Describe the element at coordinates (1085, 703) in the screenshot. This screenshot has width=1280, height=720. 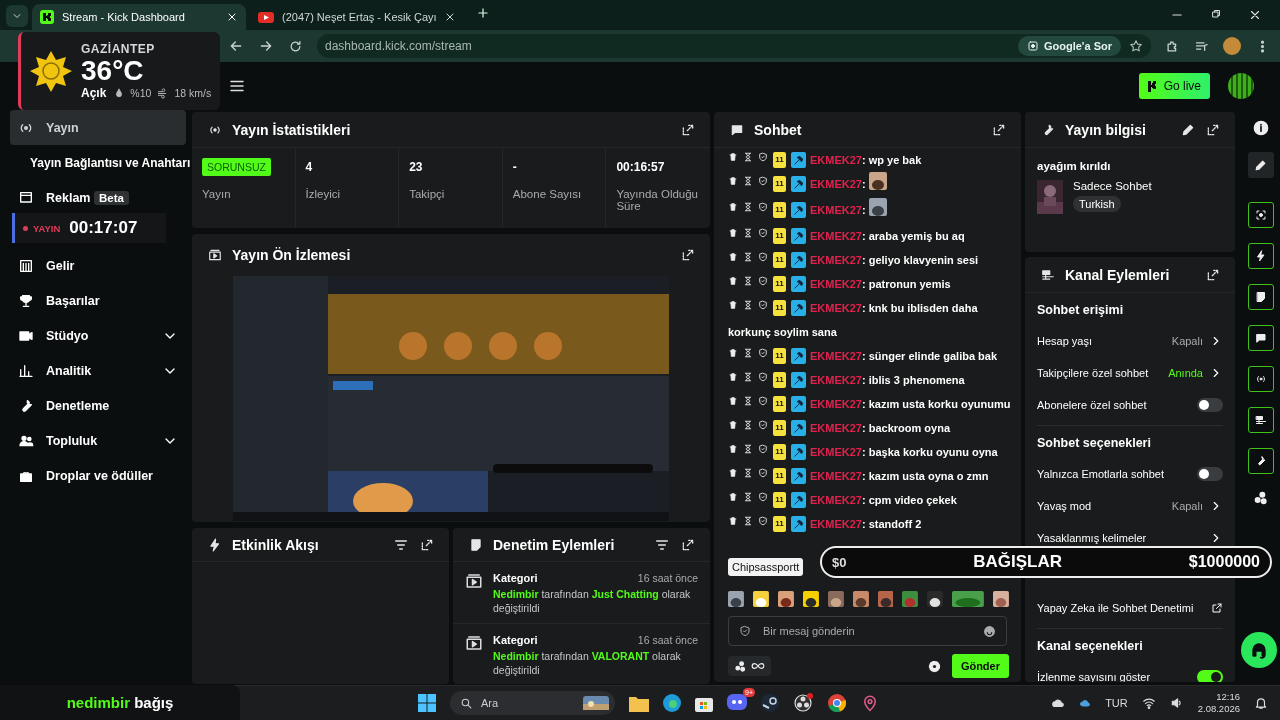
I see `cloud-icon` at that location.